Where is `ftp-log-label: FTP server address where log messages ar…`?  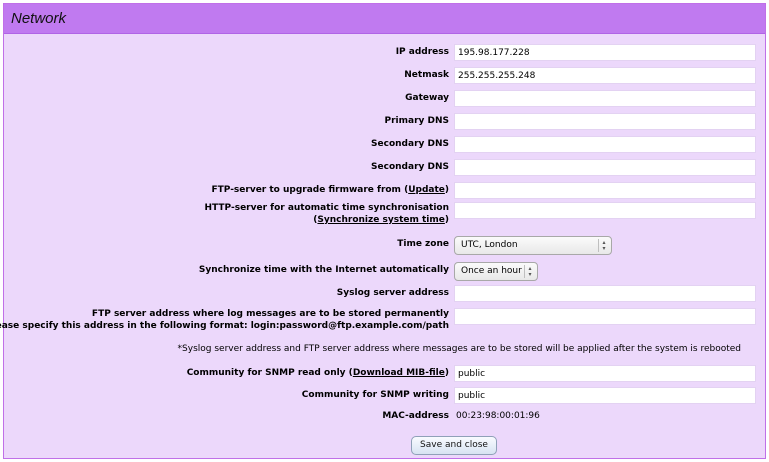
ftp-log-label: FTP server address where log messages ar… is located at coordinates (270, 314).